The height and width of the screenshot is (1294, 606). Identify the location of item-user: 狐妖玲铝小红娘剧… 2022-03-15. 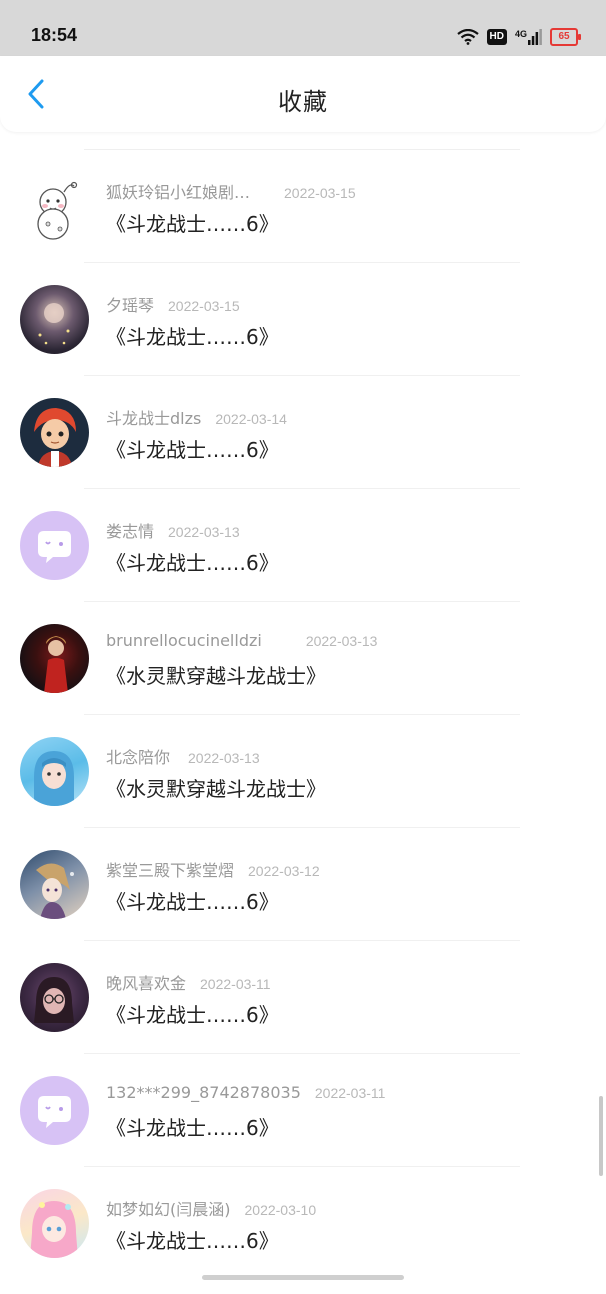
(231, 192).